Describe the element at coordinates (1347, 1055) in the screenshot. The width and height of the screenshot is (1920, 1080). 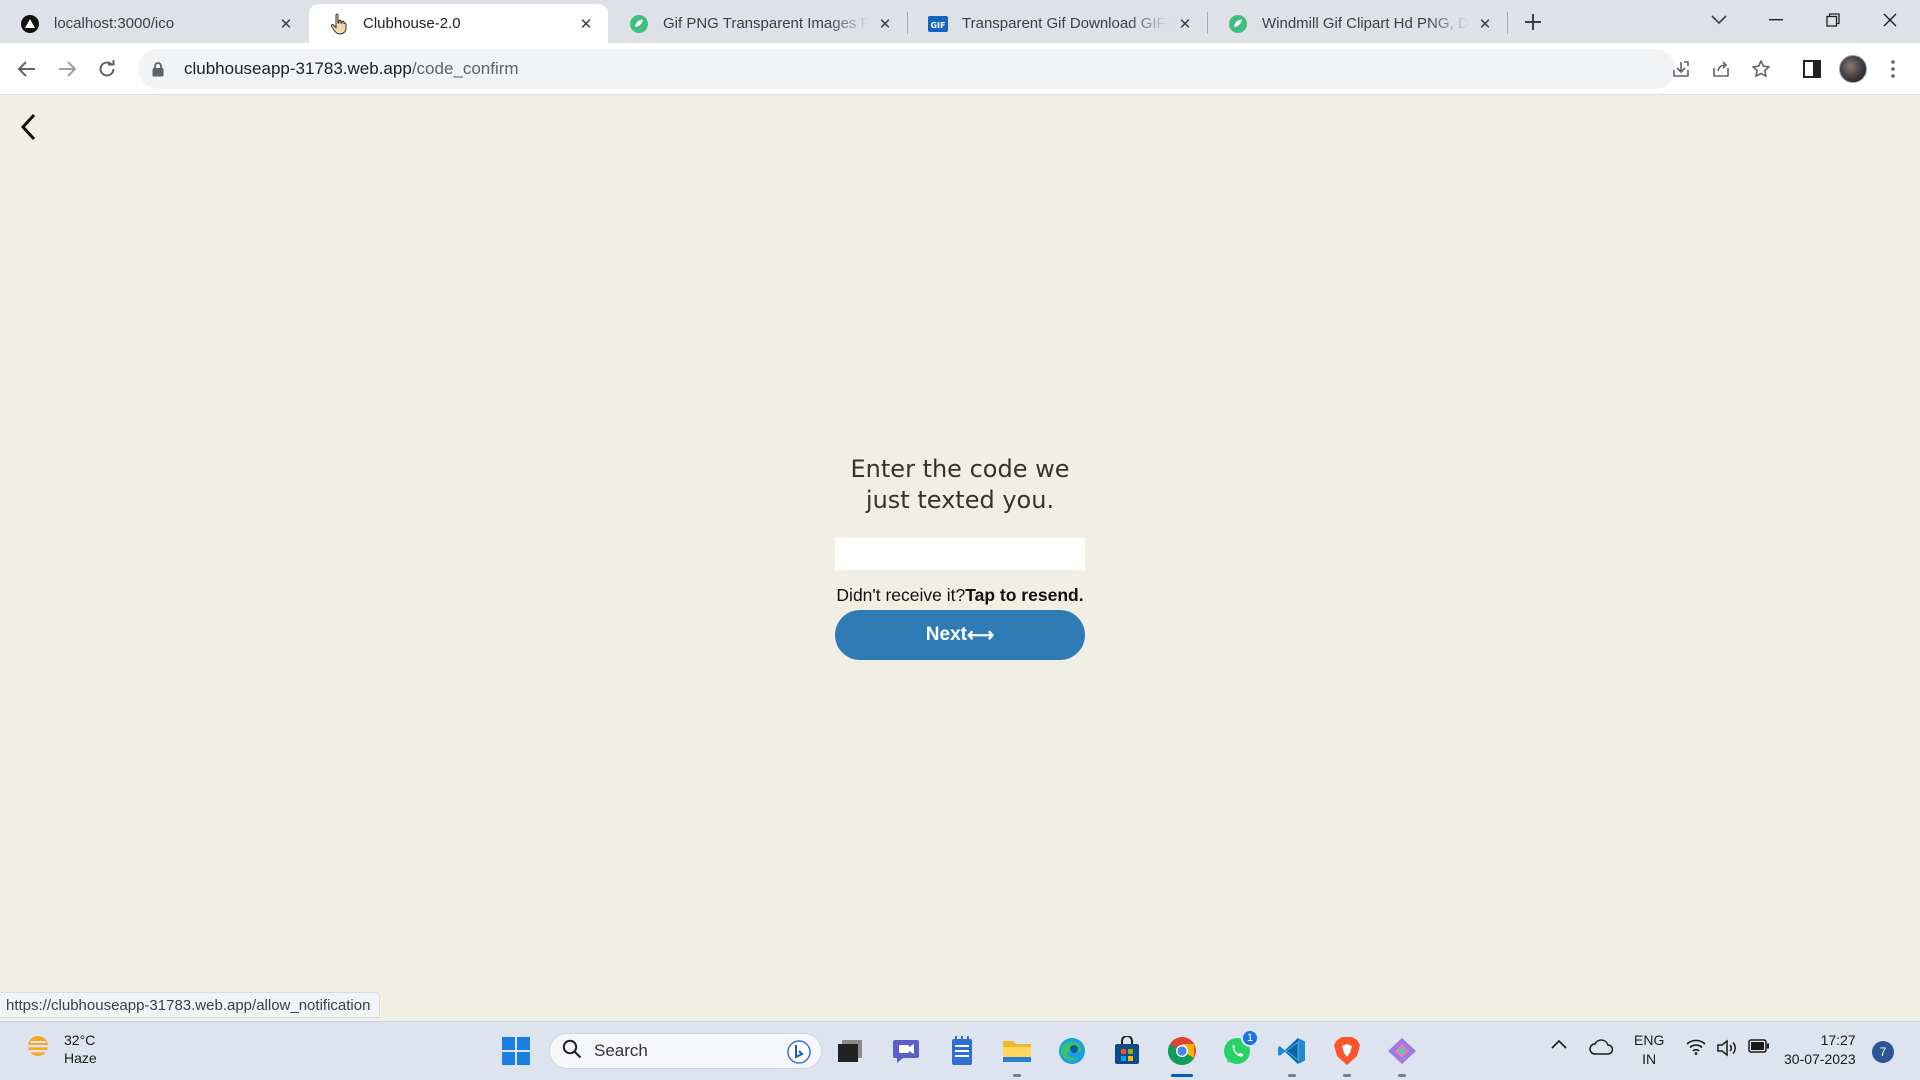
I see `brave-browser-icon` at that location.